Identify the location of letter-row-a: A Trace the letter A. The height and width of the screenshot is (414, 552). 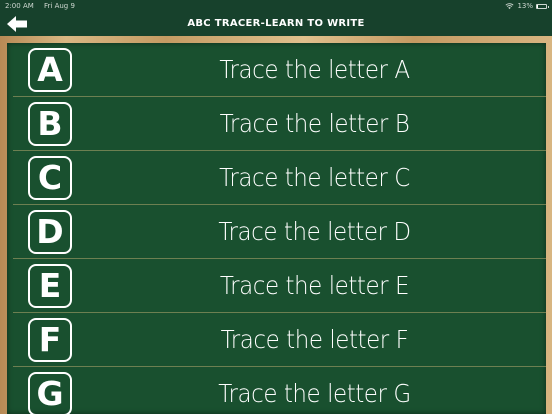
(279, 70).